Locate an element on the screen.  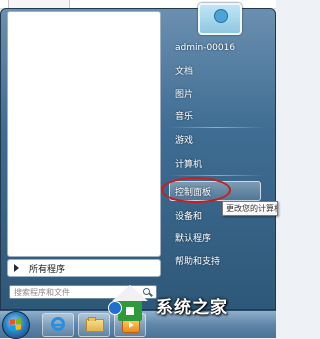
all-programs-label: 所有程序 is located at coordinates (47, 269).